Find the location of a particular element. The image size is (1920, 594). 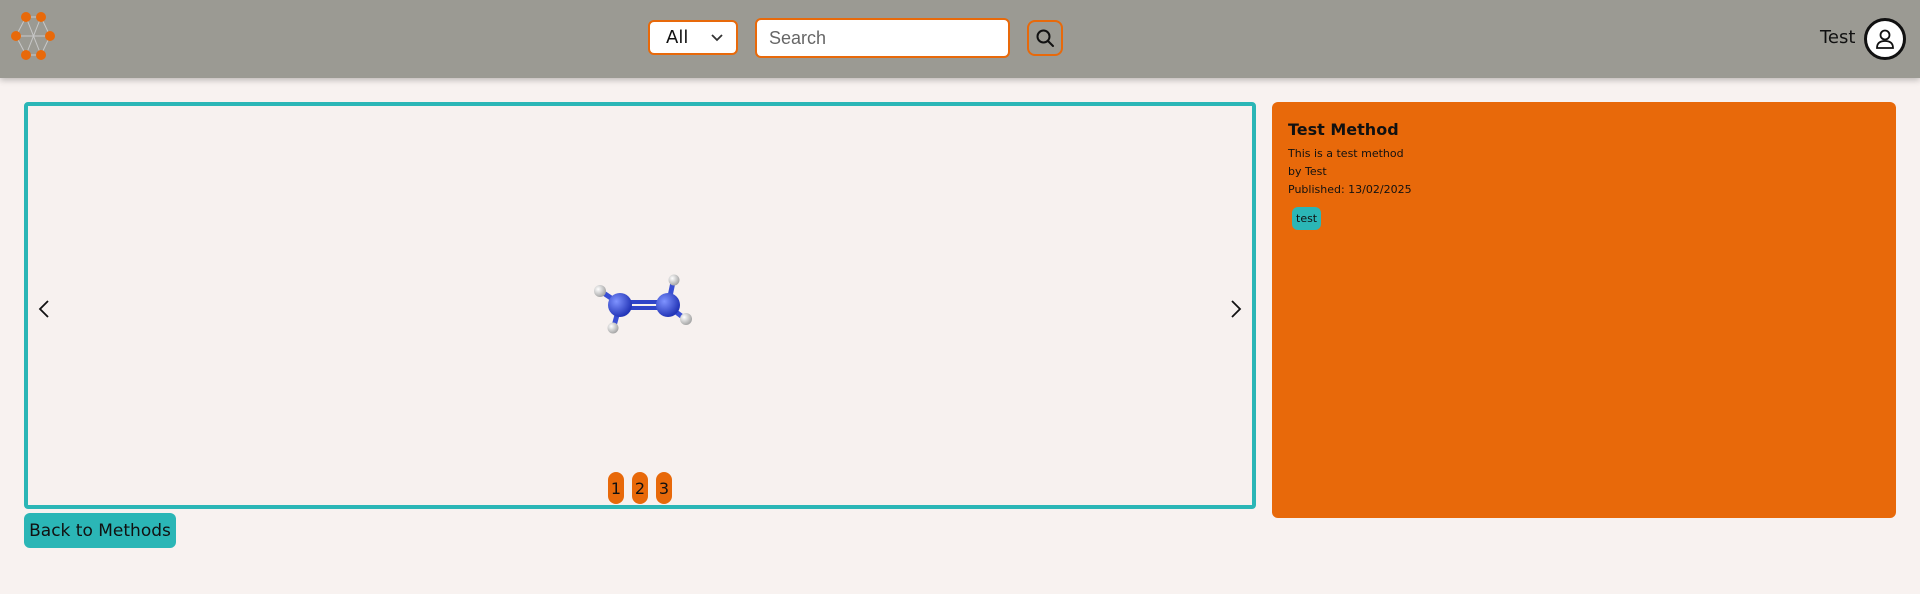

category-filter-value: All is located at coordinates (677, 37).